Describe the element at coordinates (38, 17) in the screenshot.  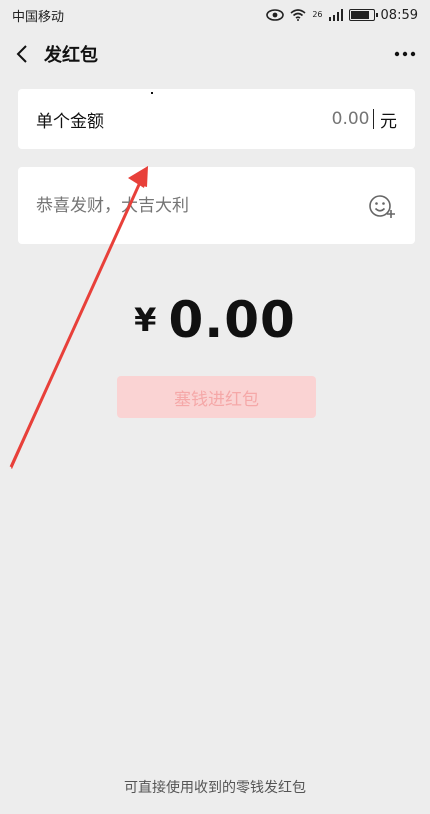
I see `carrier-label: 中国移动` at that location.